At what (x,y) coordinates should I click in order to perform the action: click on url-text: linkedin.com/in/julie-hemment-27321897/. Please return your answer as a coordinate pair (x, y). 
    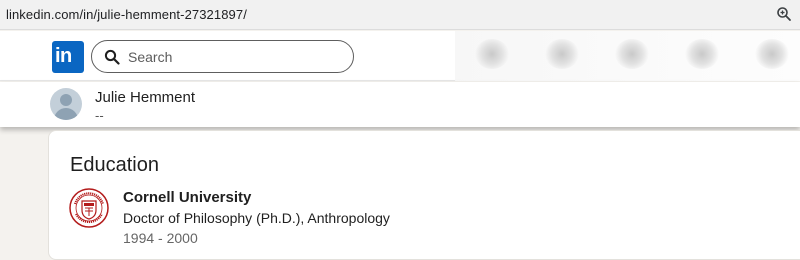
    Looking at the image, I should click on (126, 14).